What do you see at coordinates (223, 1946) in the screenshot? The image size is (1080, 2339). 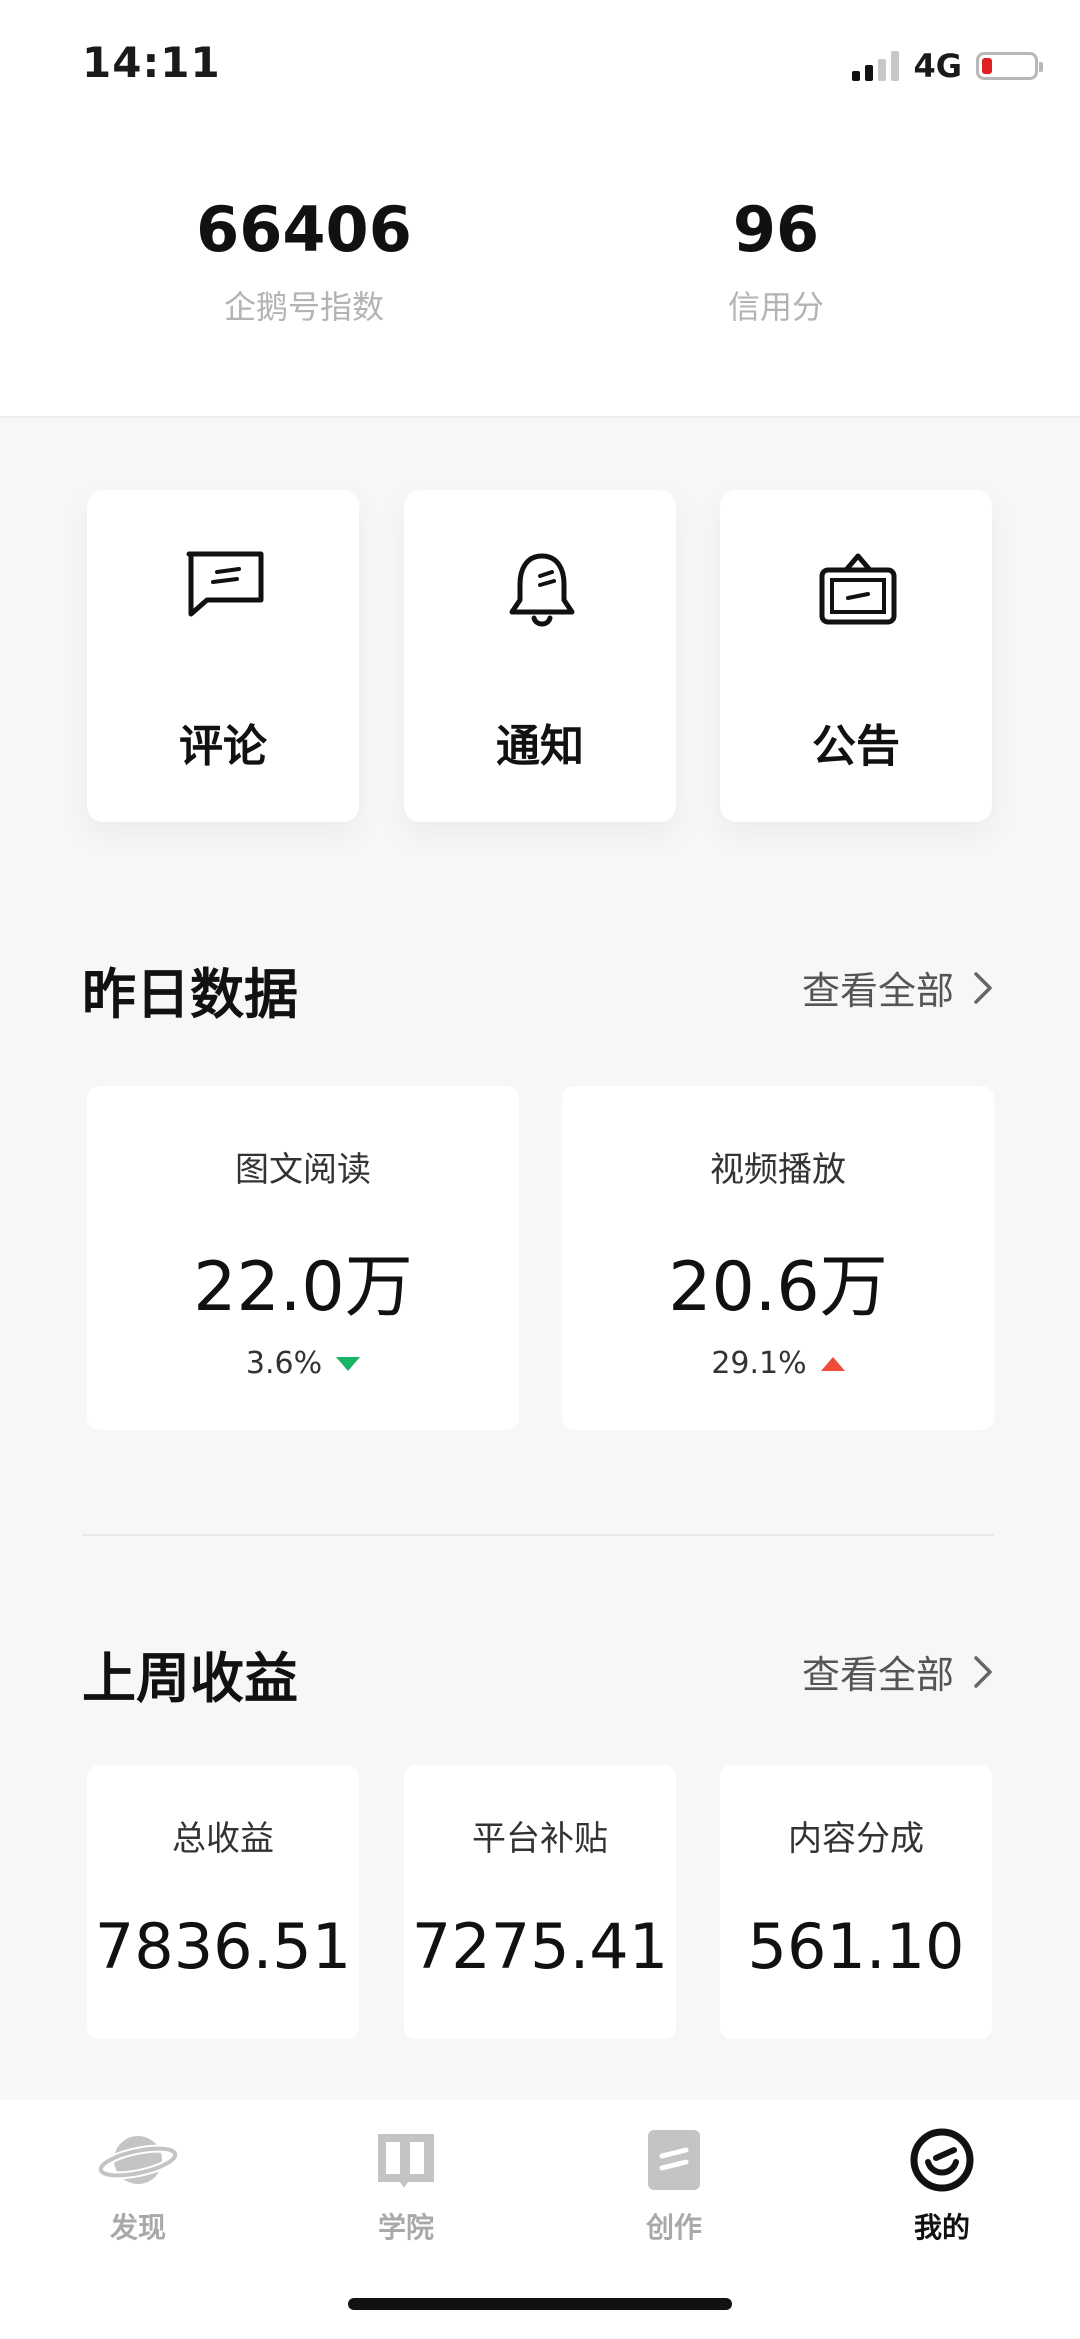 I see `earn-value: 7836.51` at bounding box center [223, 1946].